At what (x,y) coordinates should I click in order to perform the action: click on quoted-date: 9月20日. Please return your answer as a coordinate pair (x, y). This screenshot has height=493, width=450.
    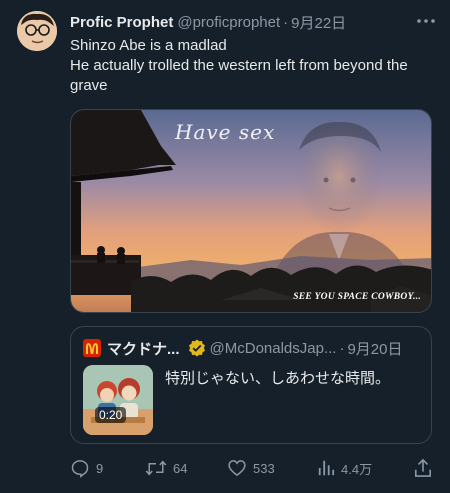
    Looking at the image, I should click on (374, 348).